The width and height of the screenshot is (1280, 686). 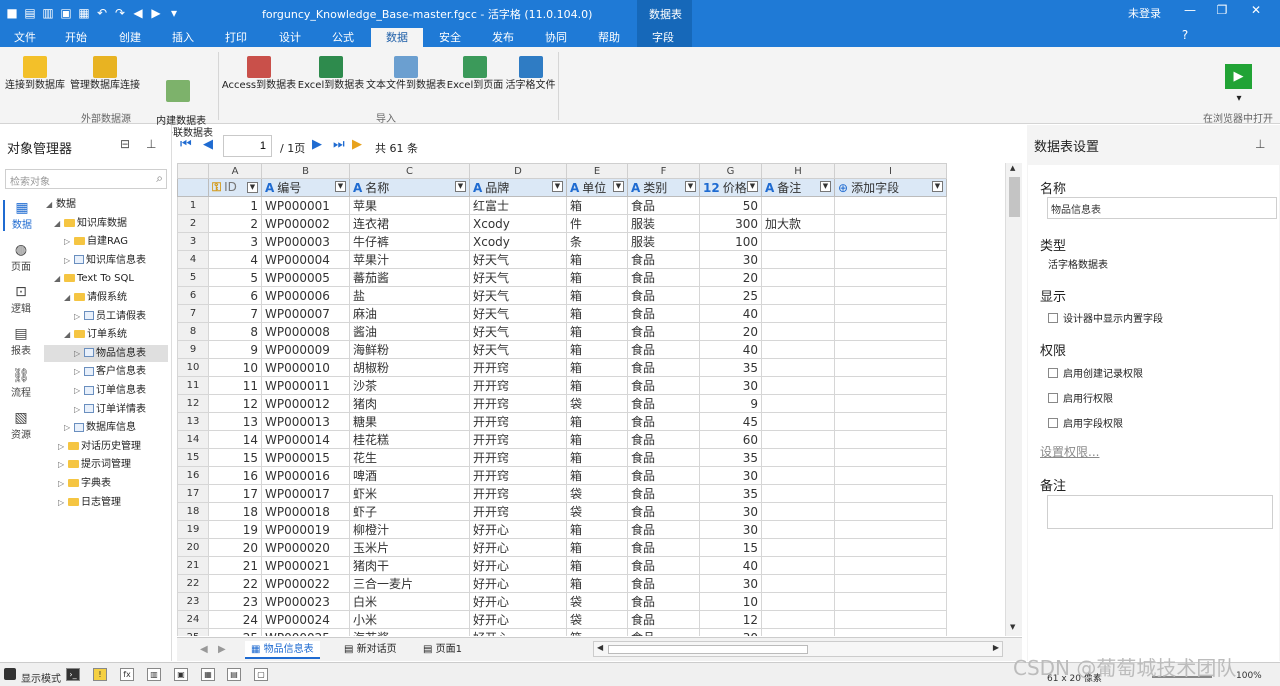 I want to click on tree-item: ◢ Text To SQL, so click(x=106, y=278).